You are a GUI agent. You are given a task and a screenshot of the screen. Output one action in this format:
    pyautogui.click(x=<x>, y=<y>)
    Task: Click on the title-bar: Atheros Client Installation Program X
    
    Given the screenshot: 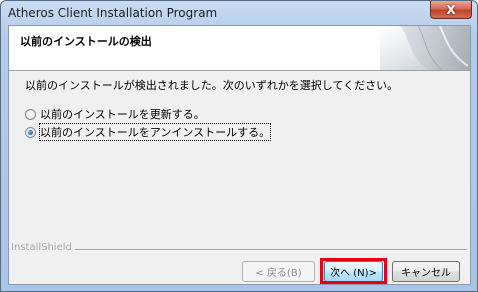 What is the action you would take?
    pyautogui.click(x=239, y=13)
    